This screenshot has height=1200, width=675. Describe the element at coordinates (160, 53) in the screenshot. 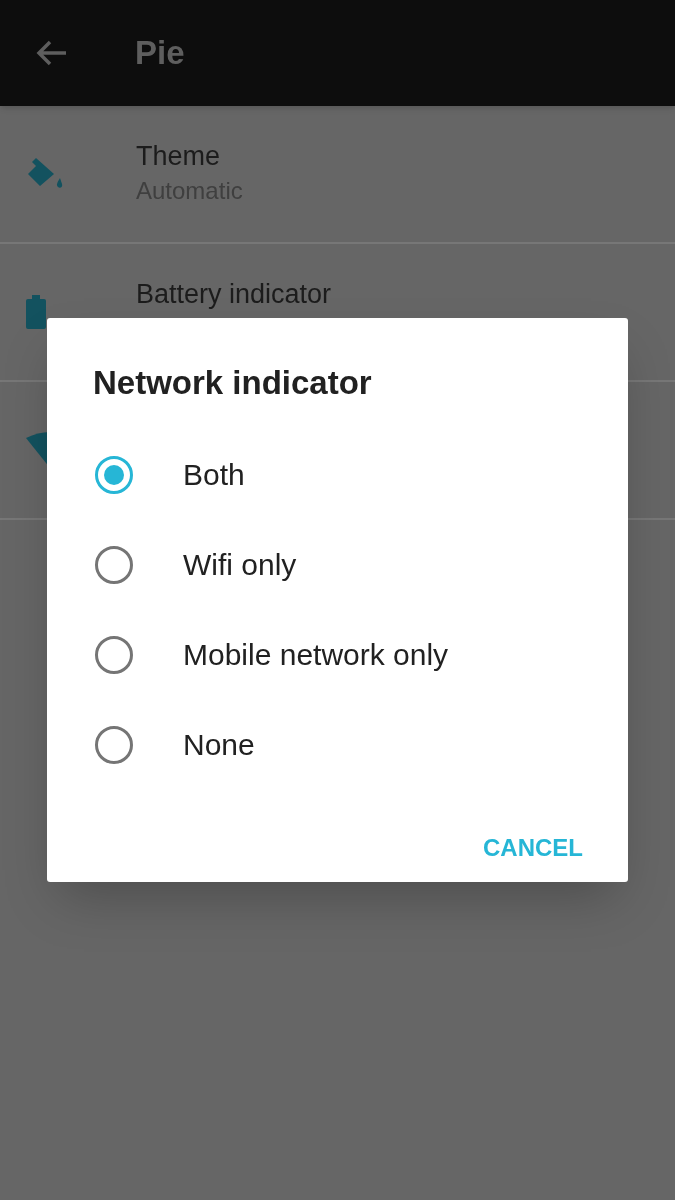

I see `app-bar-title: Pie` at that location.